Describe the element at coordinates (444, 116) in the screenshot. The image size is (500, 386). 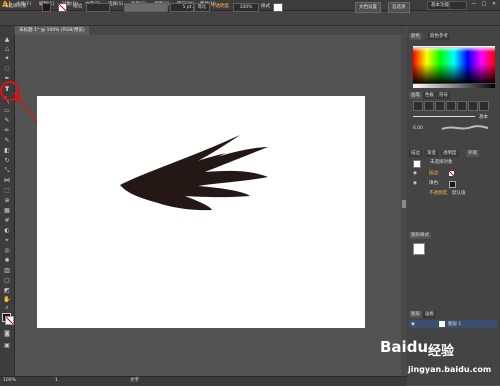
I see `basic-brush-line` at that location.